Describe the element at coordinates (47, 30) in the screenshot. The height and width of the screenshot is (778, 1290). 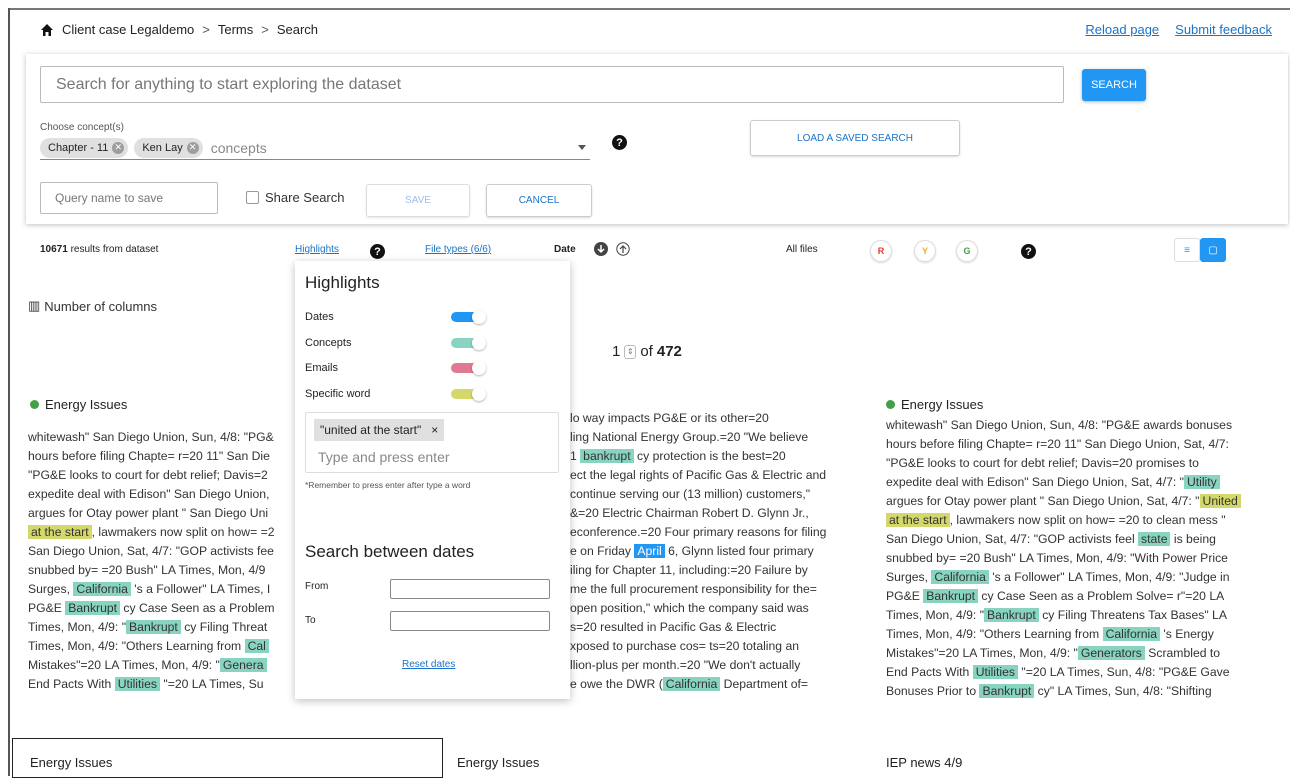
I see `home-icon` at that location.